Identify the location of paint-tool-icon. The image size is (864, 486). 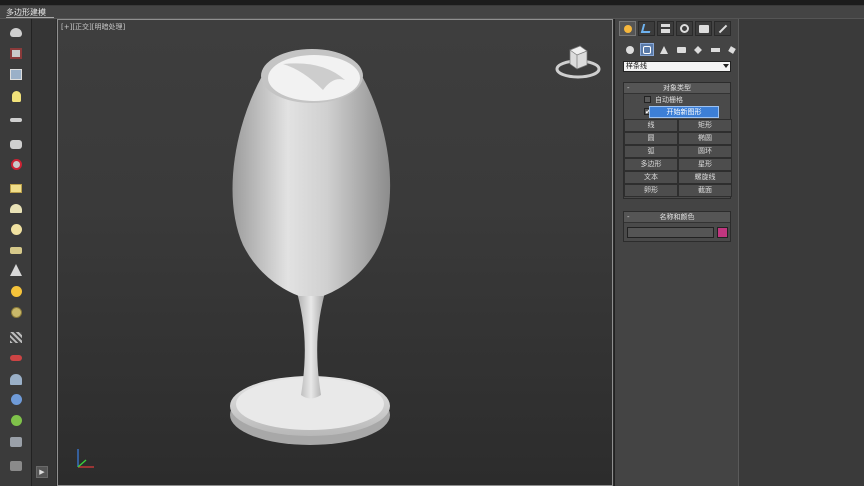
(16, 358).